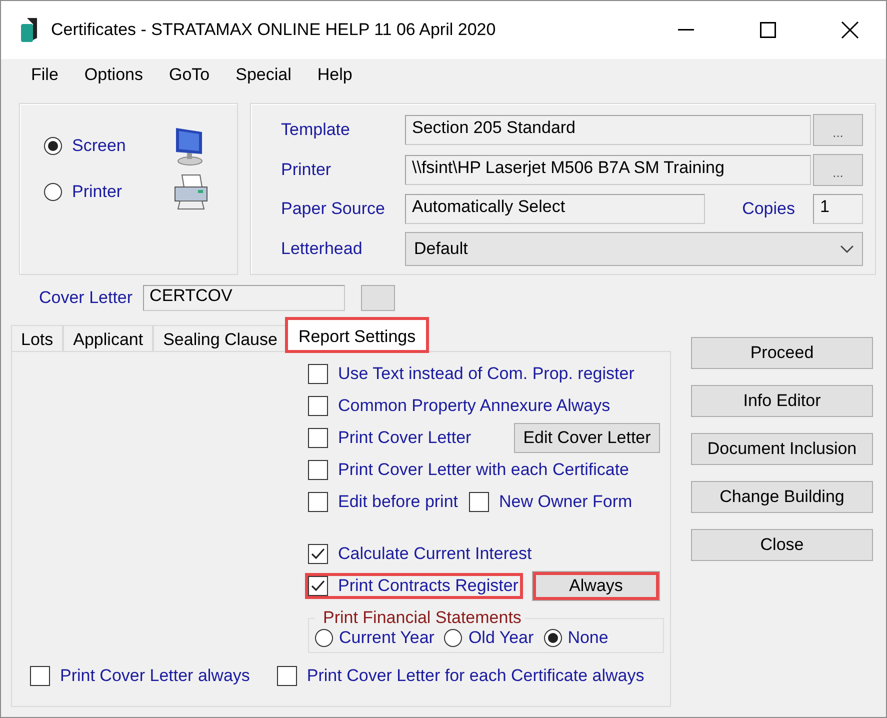 This screenshot has height=718, width=887. Describe the element at coordinates (108, 338) in the screenshot. I see `tab: Applicant` at that location.